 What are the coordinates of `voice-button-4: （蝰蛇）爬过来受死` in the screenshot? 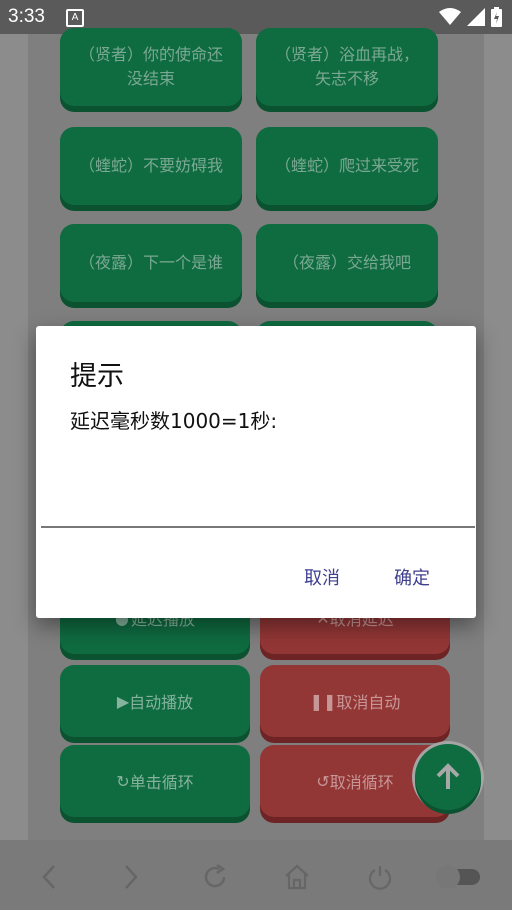 It's located at (347, 166).